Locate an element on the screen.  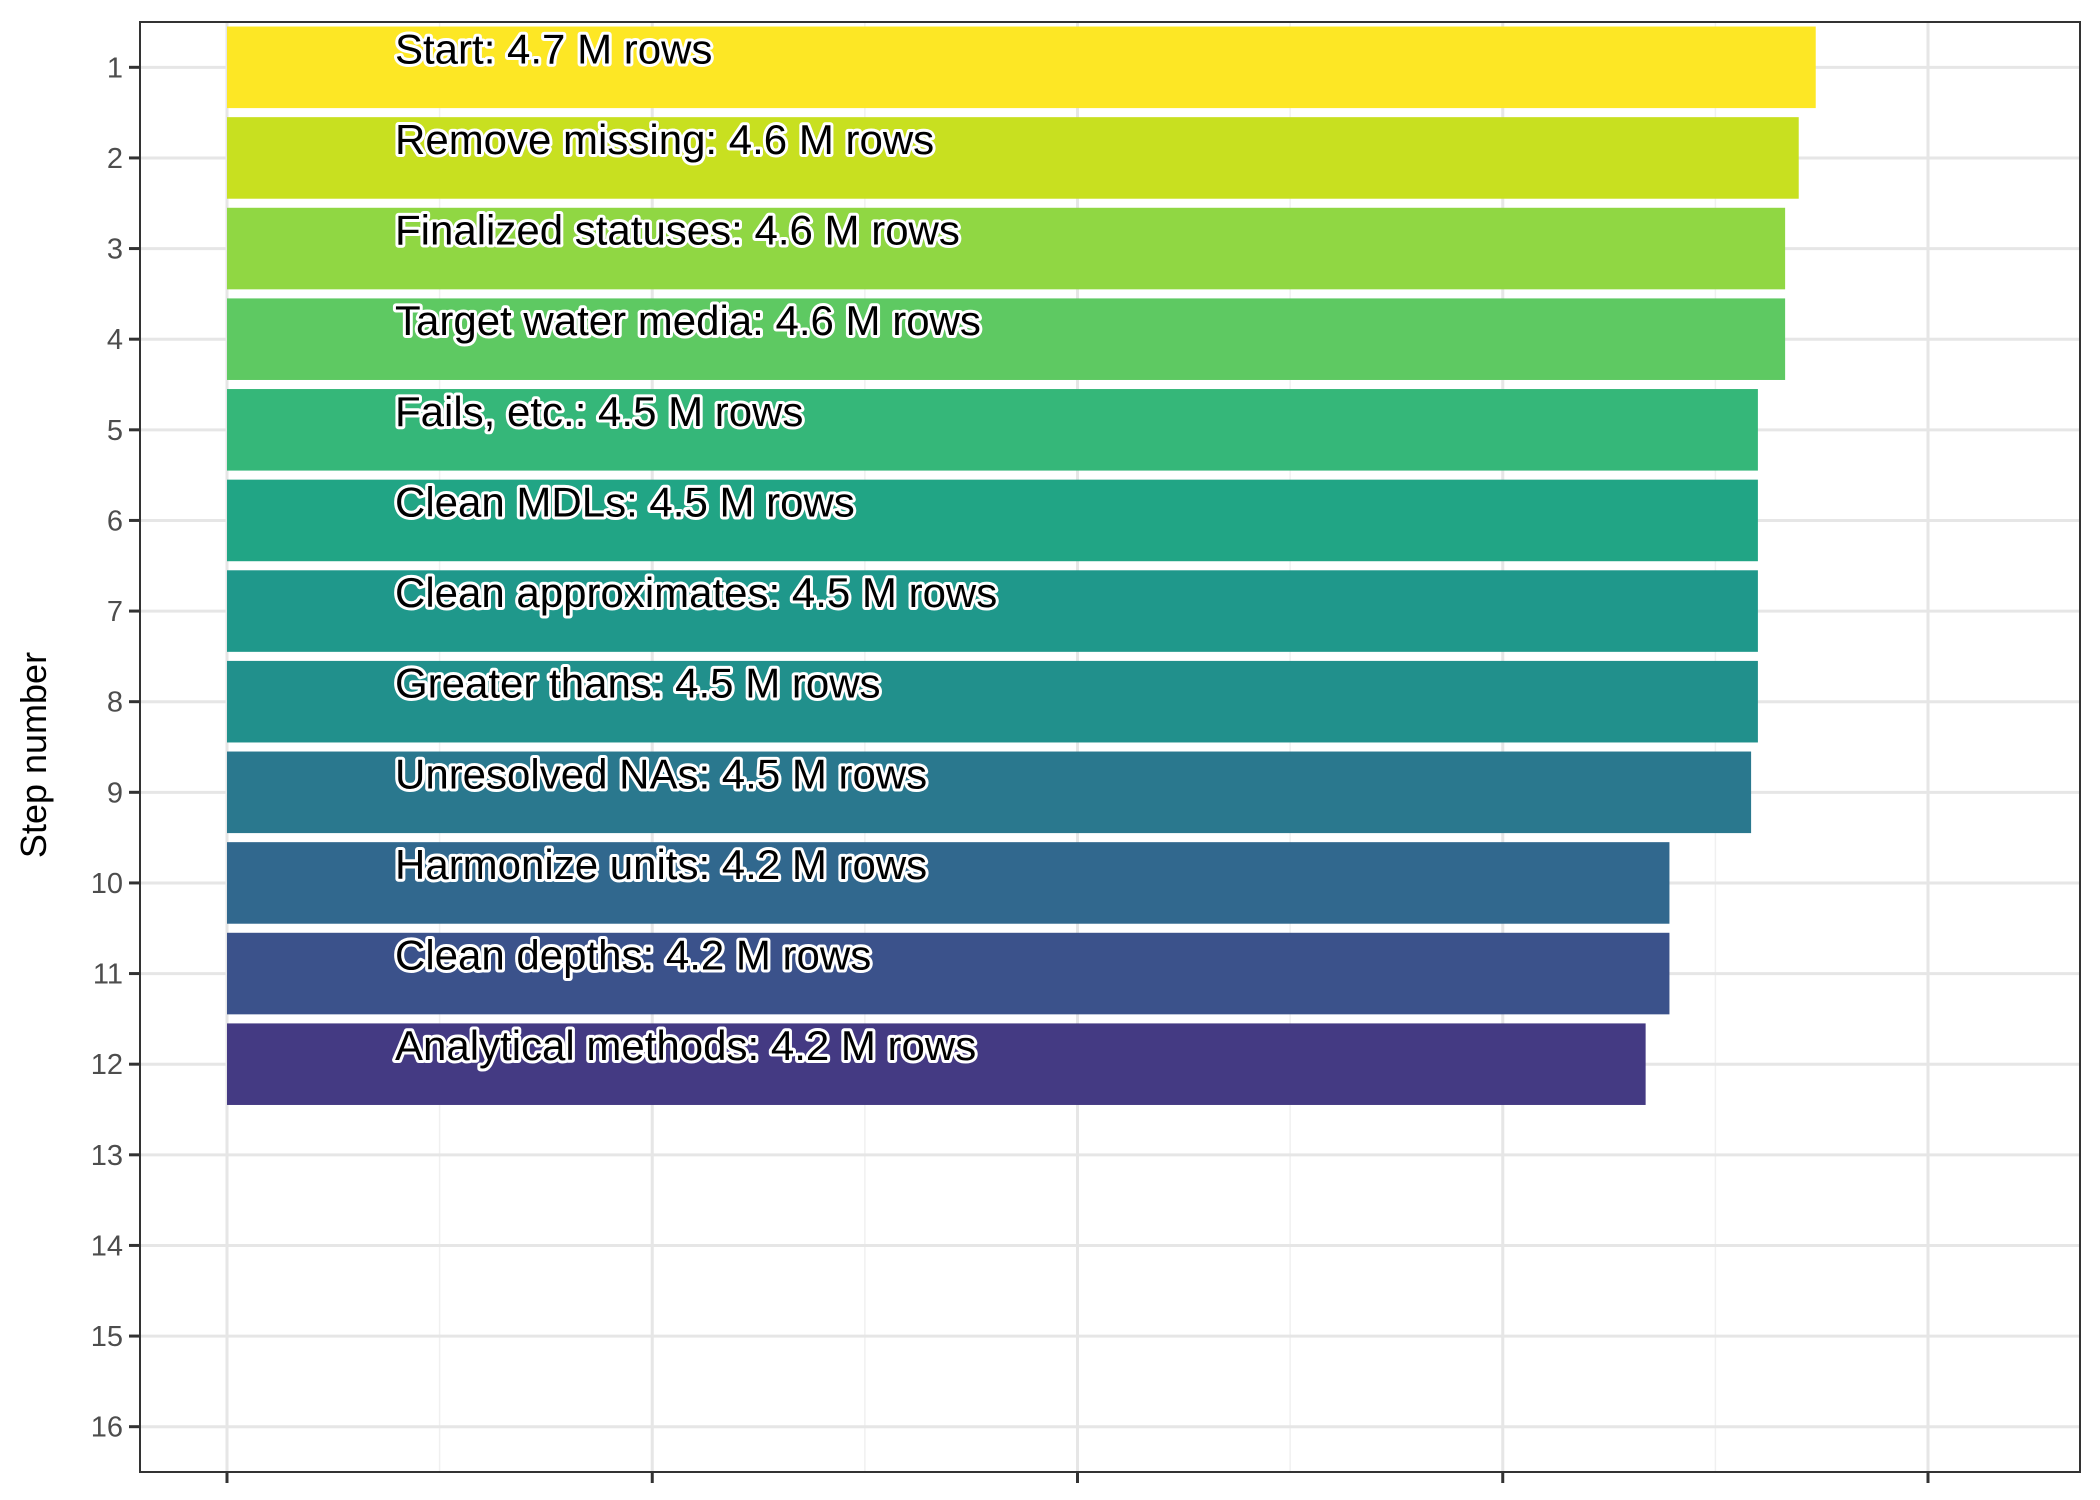
bar-label-step-5: Fails, etc.: 4.5 M rows is located at coordinates (599, 411).